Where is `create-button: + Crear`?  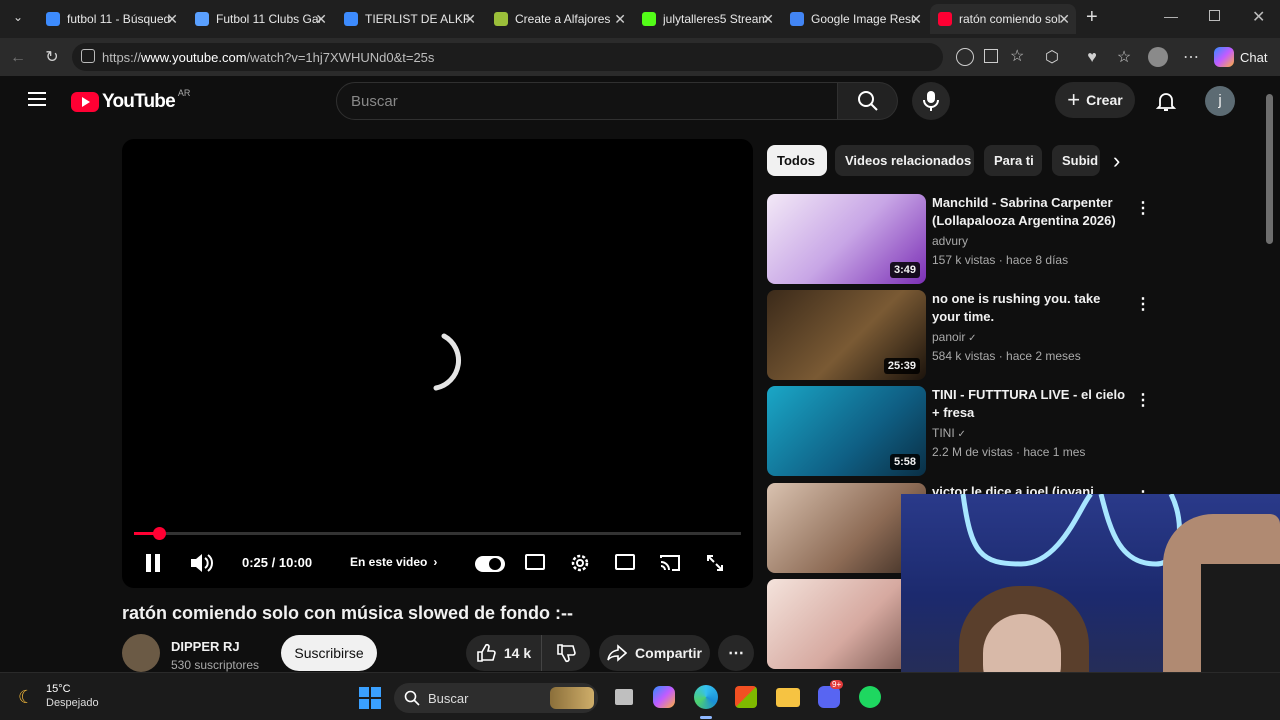
create-button: + Crear is located at coordinates (1095, 100).